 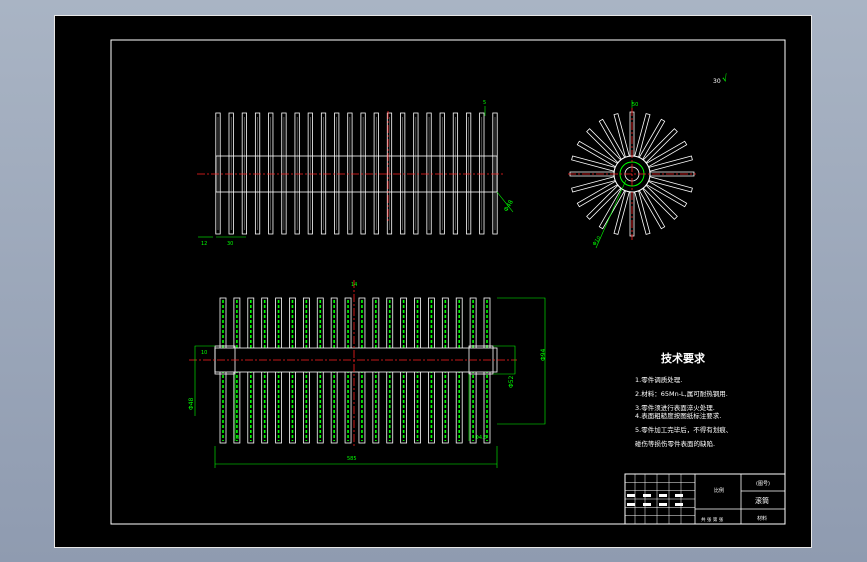 What do you see at coordinates (762, 500) in the screenshot?
I see `title-block-part-name: 滚筒` at bounding box center [762, 500].